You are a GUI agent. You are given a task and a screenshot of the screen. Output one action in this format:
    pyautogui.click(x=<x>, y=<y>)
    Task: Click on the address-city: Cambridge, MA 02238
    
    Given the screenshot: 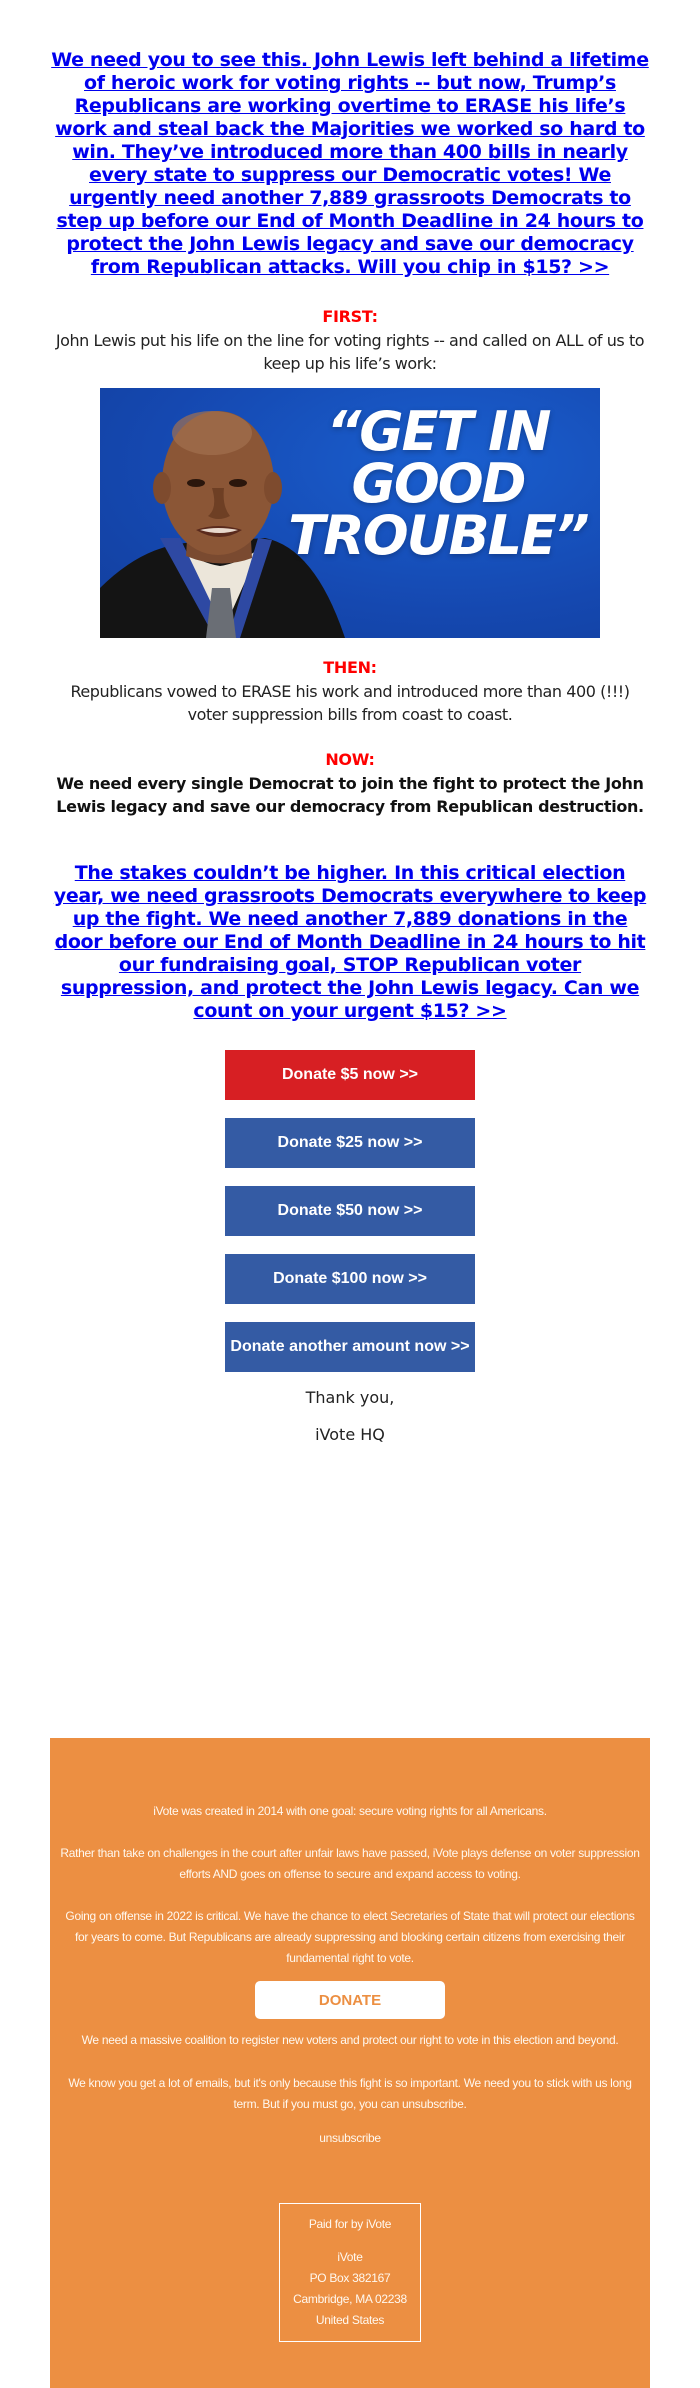 What is the action you would take?
    pyautogui.click(x=350, y=2299)
    